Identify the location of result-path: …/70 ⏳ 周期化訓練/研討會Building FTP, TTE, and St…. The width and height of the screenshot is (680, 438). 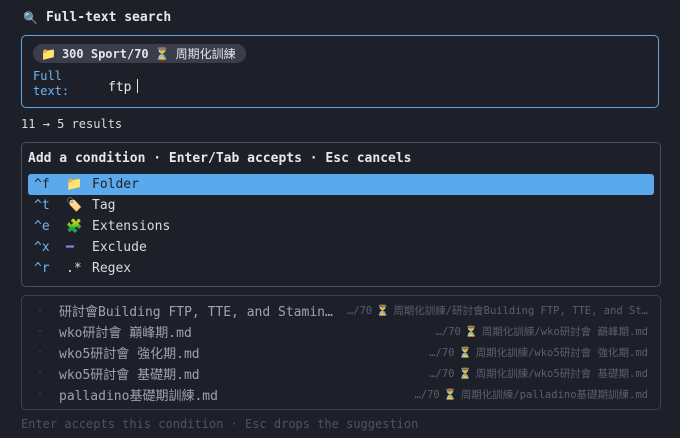
(497, 310).